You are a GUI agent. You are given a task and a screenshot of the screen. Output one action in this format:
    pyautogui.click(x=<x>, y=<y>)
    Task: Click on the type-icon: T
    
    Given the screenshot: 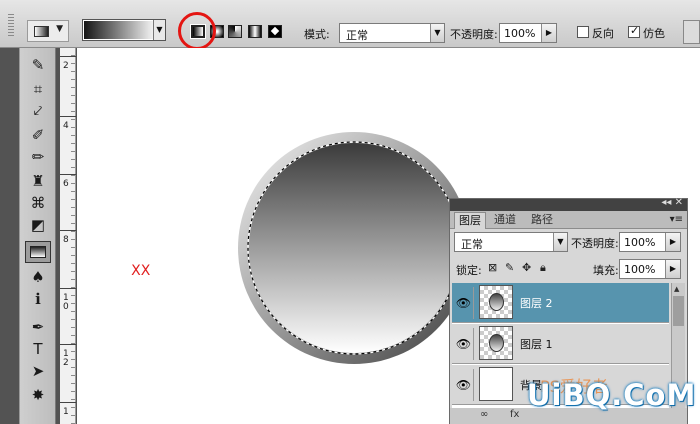 What is the action you would take?
    pyautogui.click(x=38, y=349)
    